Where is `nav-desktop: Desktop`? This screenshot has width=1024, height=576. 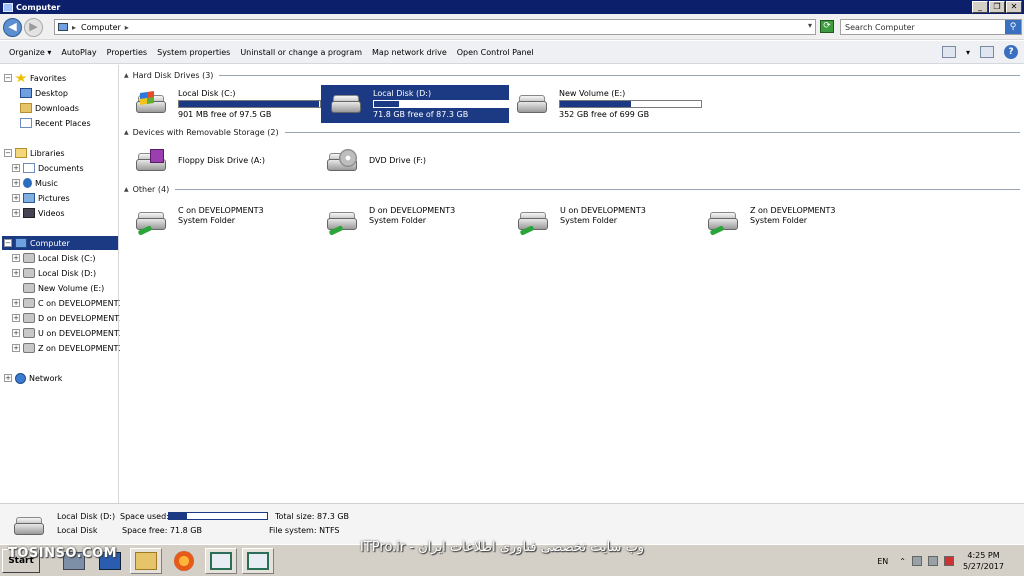 nav-desktop: Desktop is located at coordinates (44, 93).